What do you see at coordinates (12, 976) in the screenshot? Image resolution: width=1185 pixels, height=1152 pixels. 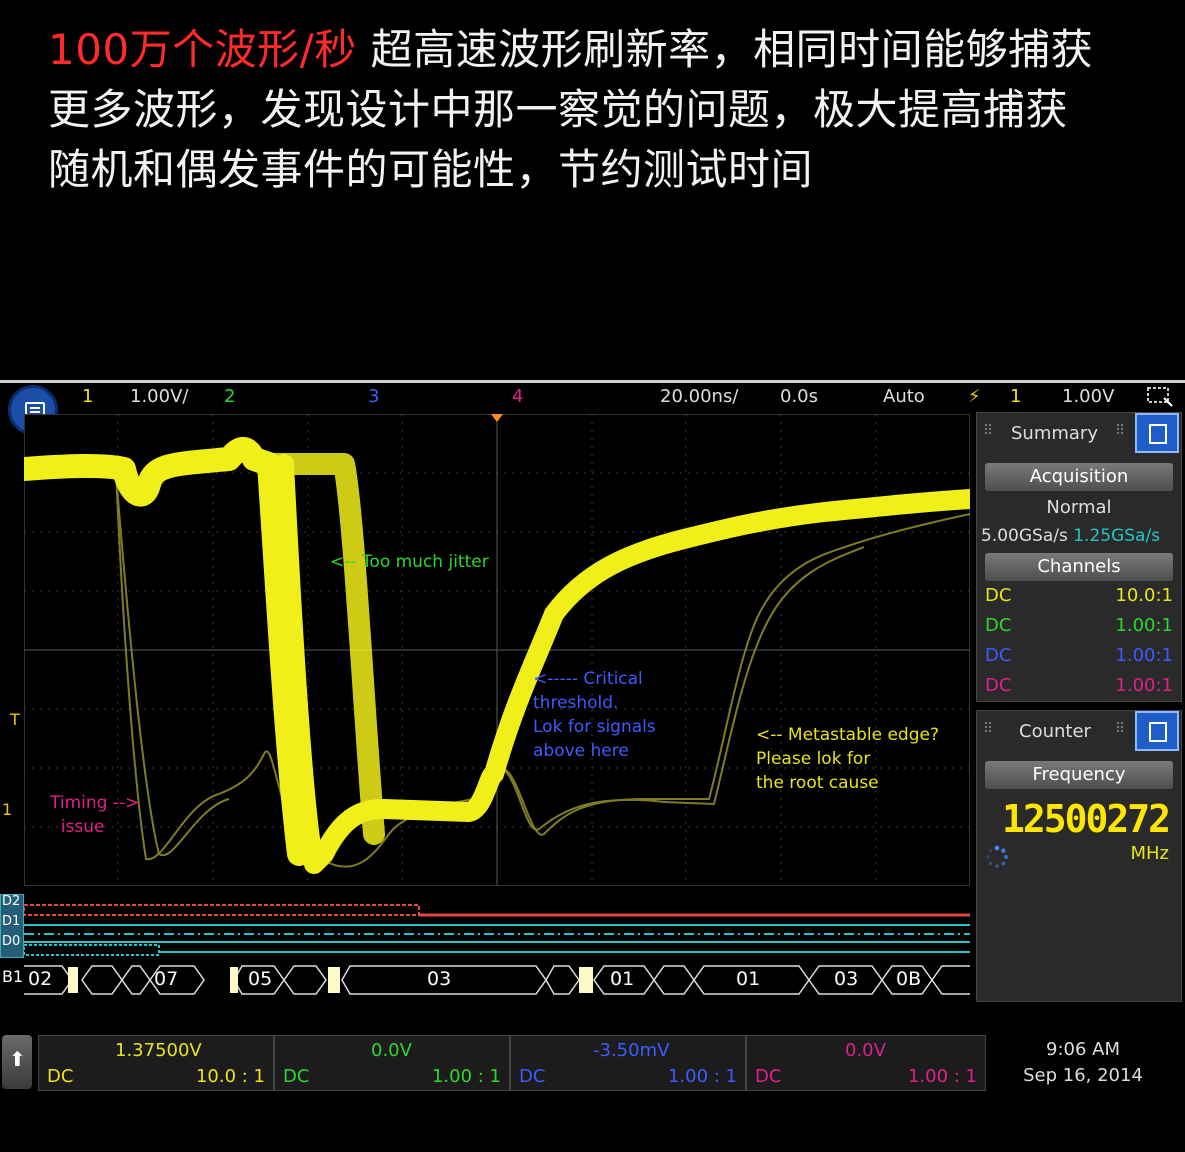 I see `bus-label: B1` at bounding box center [12, 976].